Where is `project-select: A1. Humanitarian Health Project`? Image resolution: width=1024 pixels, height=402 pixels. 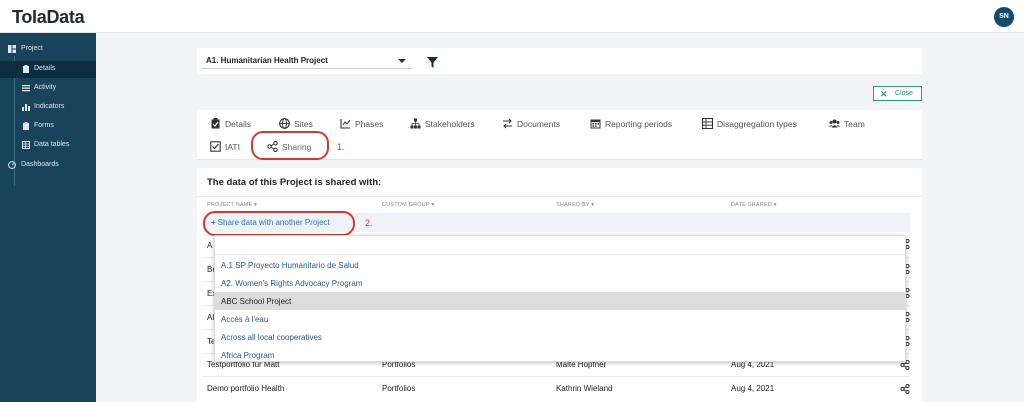 project-select: A1. Humanitarian Health Project is located at coordinates (307, 61).